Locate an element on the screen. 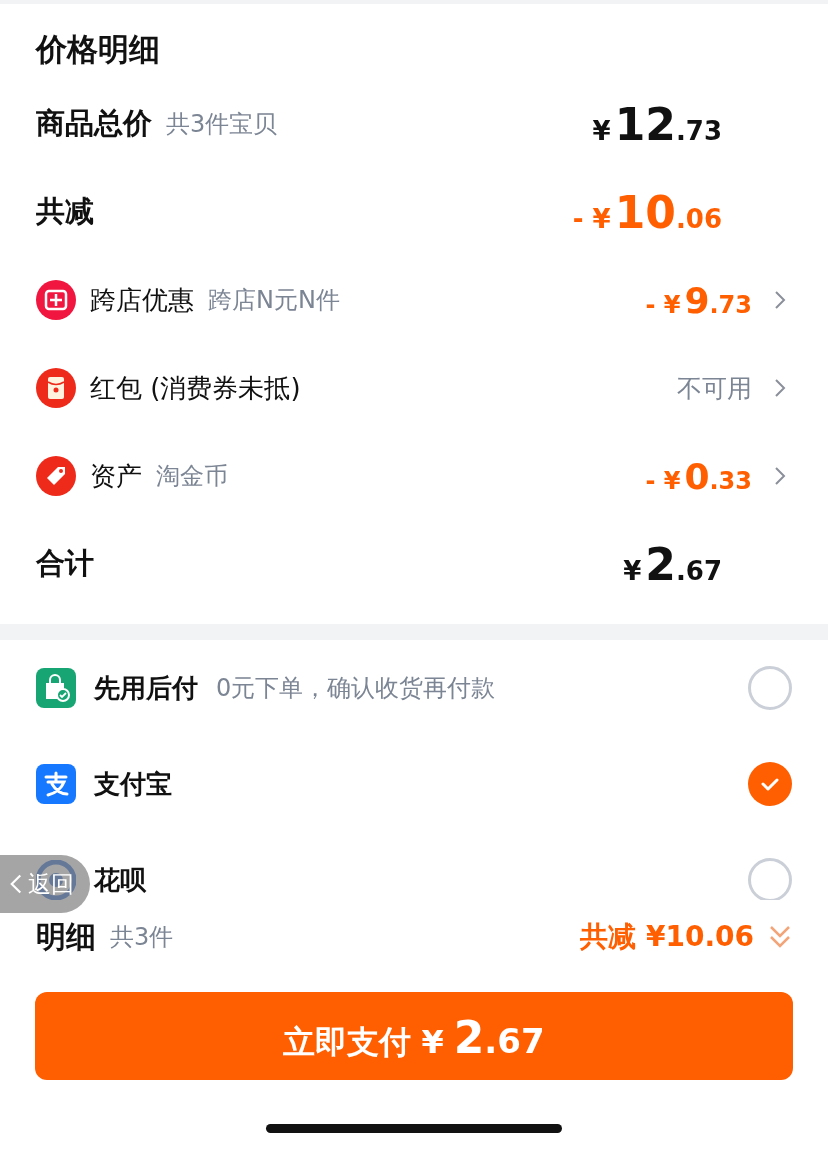 The width and height of the screenshot is (828, 1151). envelope-icon is located at coordinates (56, 388).